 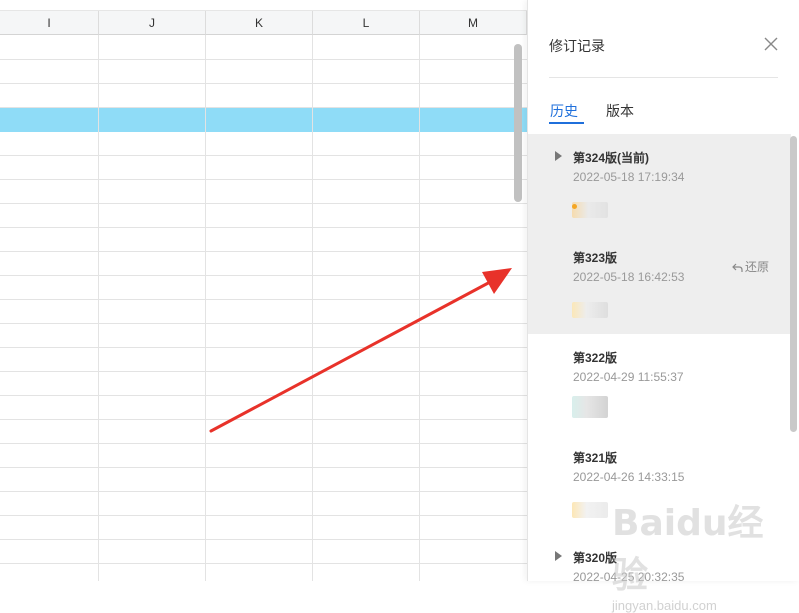 I want to click on status-dot, so click(x=574, y=206).